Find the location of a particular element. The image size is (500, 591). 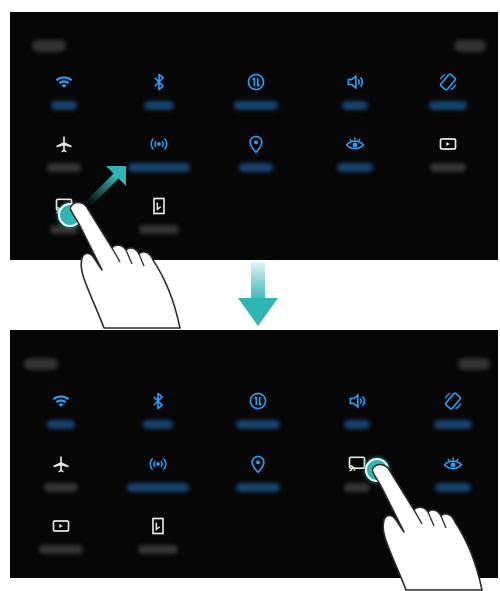

transition-down-arrow is located at coordinates (258, 294).